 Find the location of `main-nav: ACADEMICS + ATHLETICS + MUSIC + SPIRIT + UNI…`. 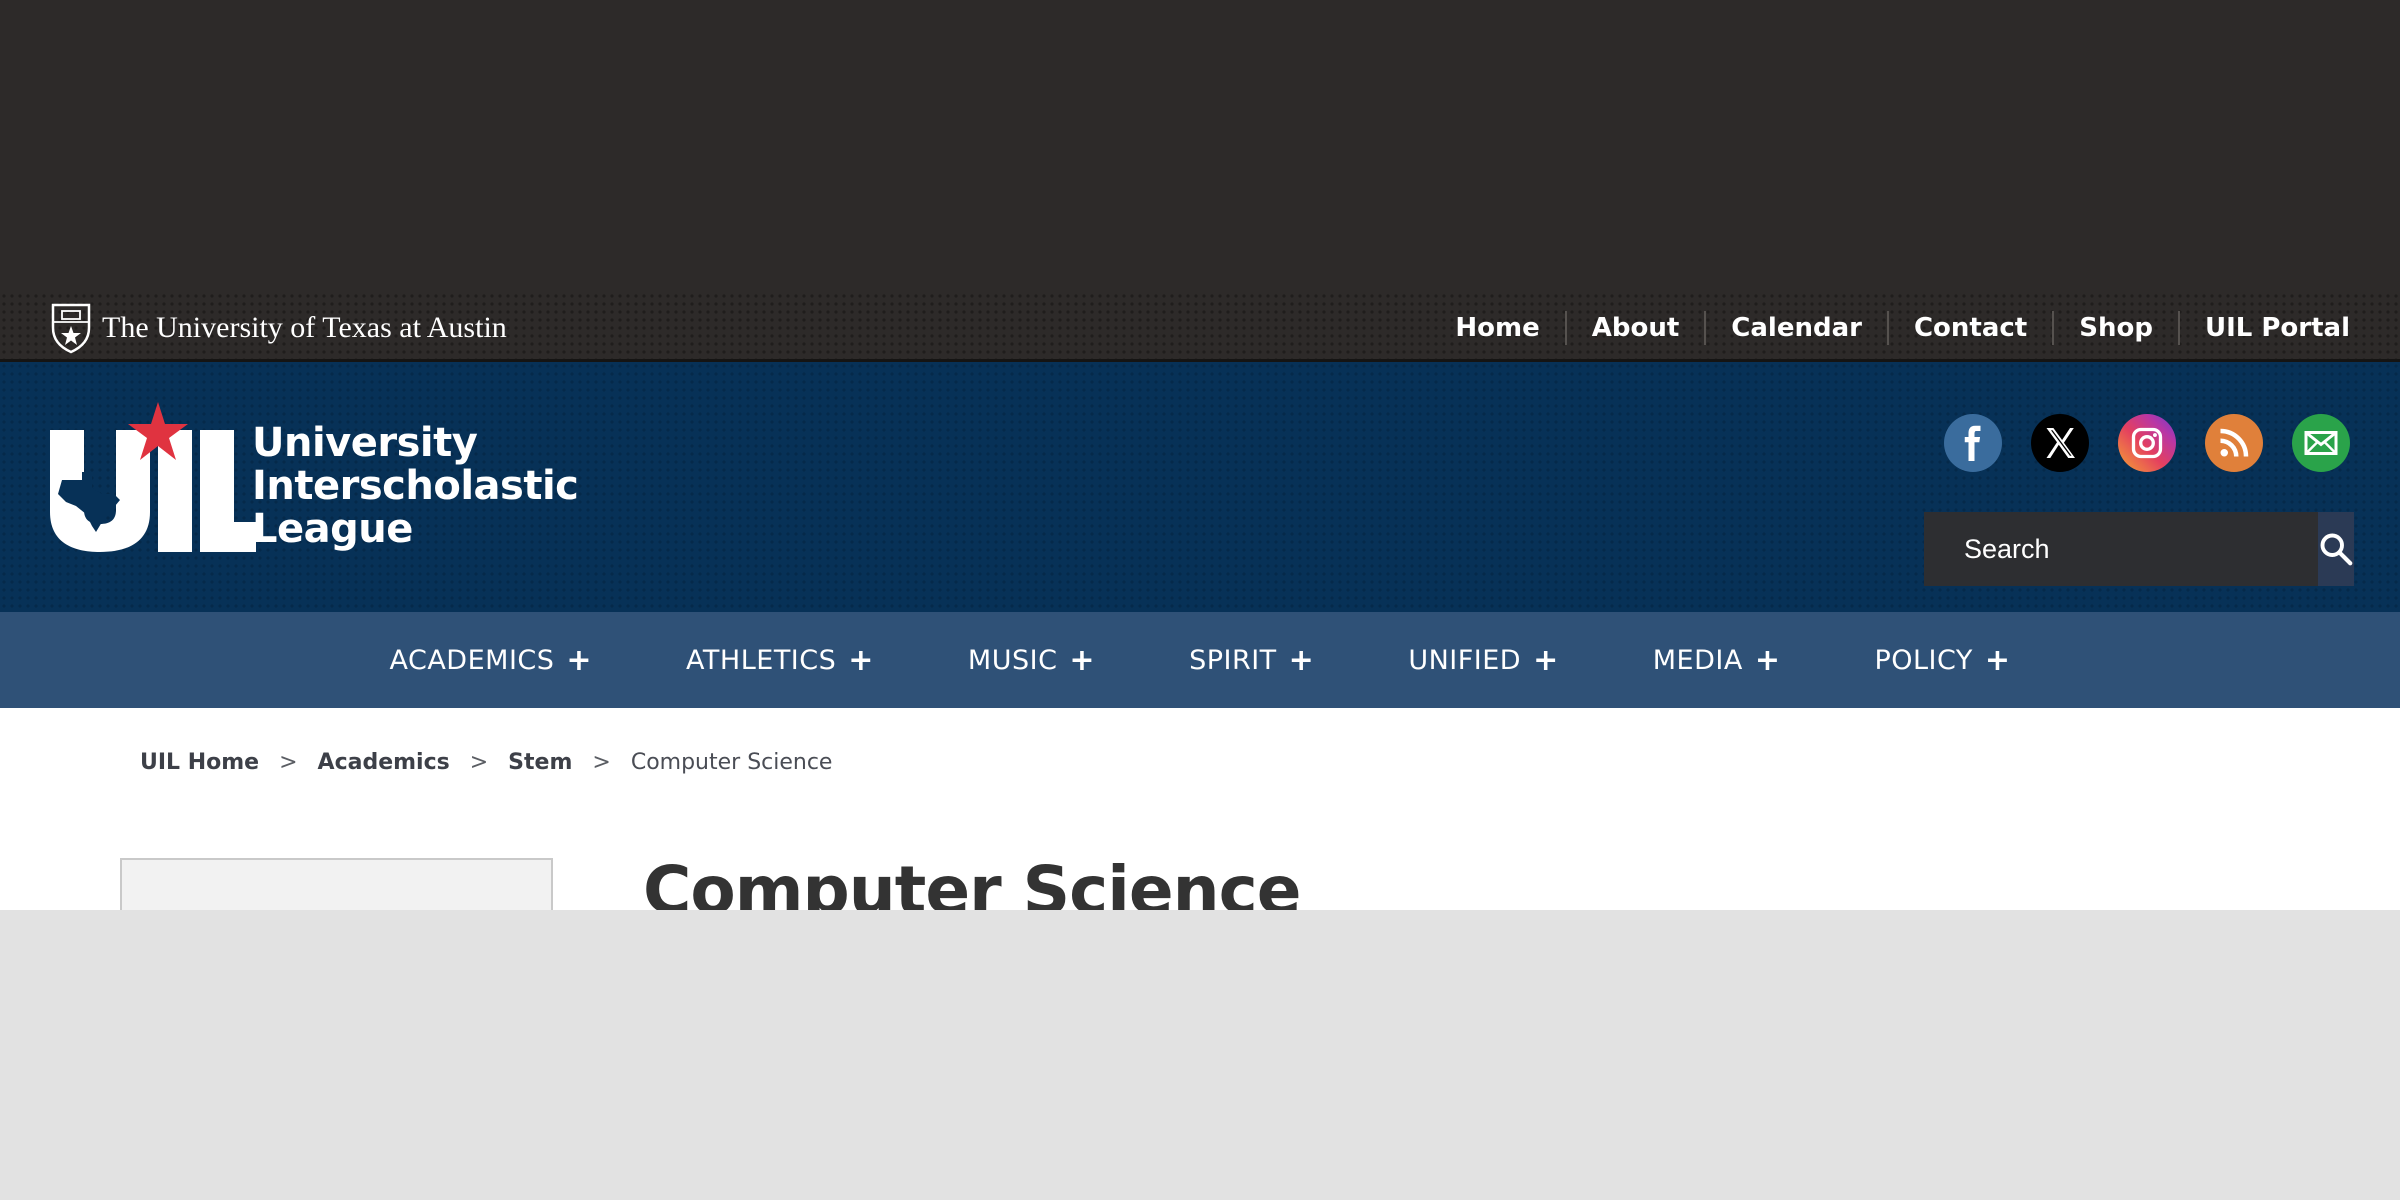

main-nav: ACADEMICS + ATHLETICS + MUSIC + SPIRIT + UNI… is located at coordinates (1200, 660).